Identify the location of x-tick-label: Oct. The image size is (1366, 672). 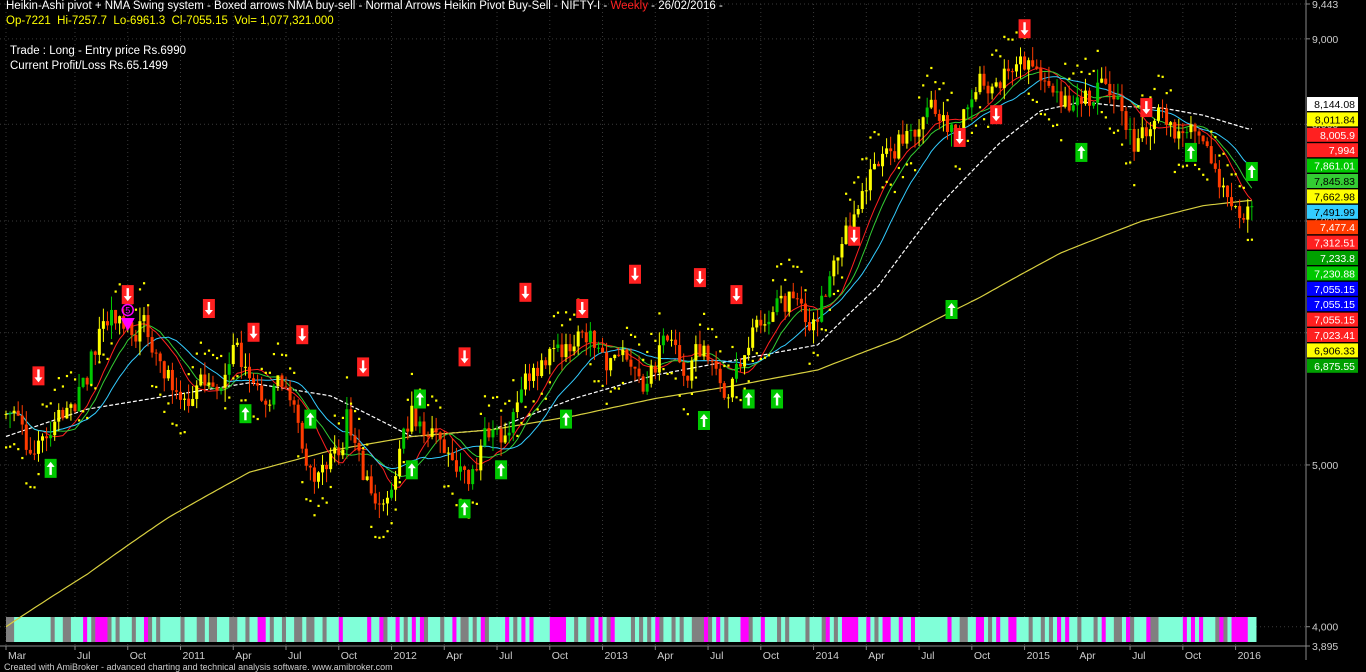
(138, 656).